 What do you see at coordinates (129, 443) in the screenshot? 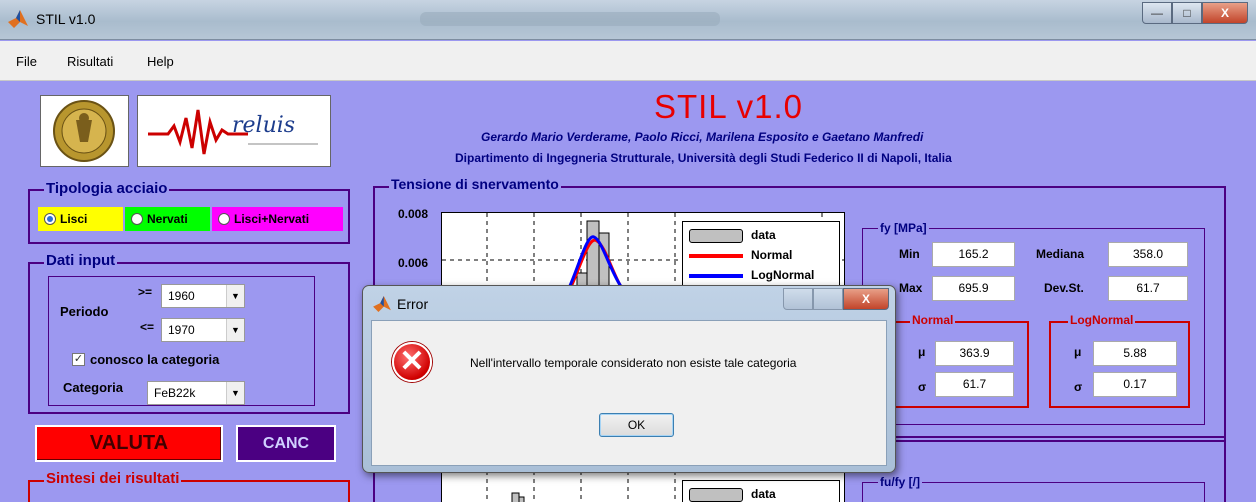
I see `valuta-button: VALUTA` at bounding box center [129, 443].